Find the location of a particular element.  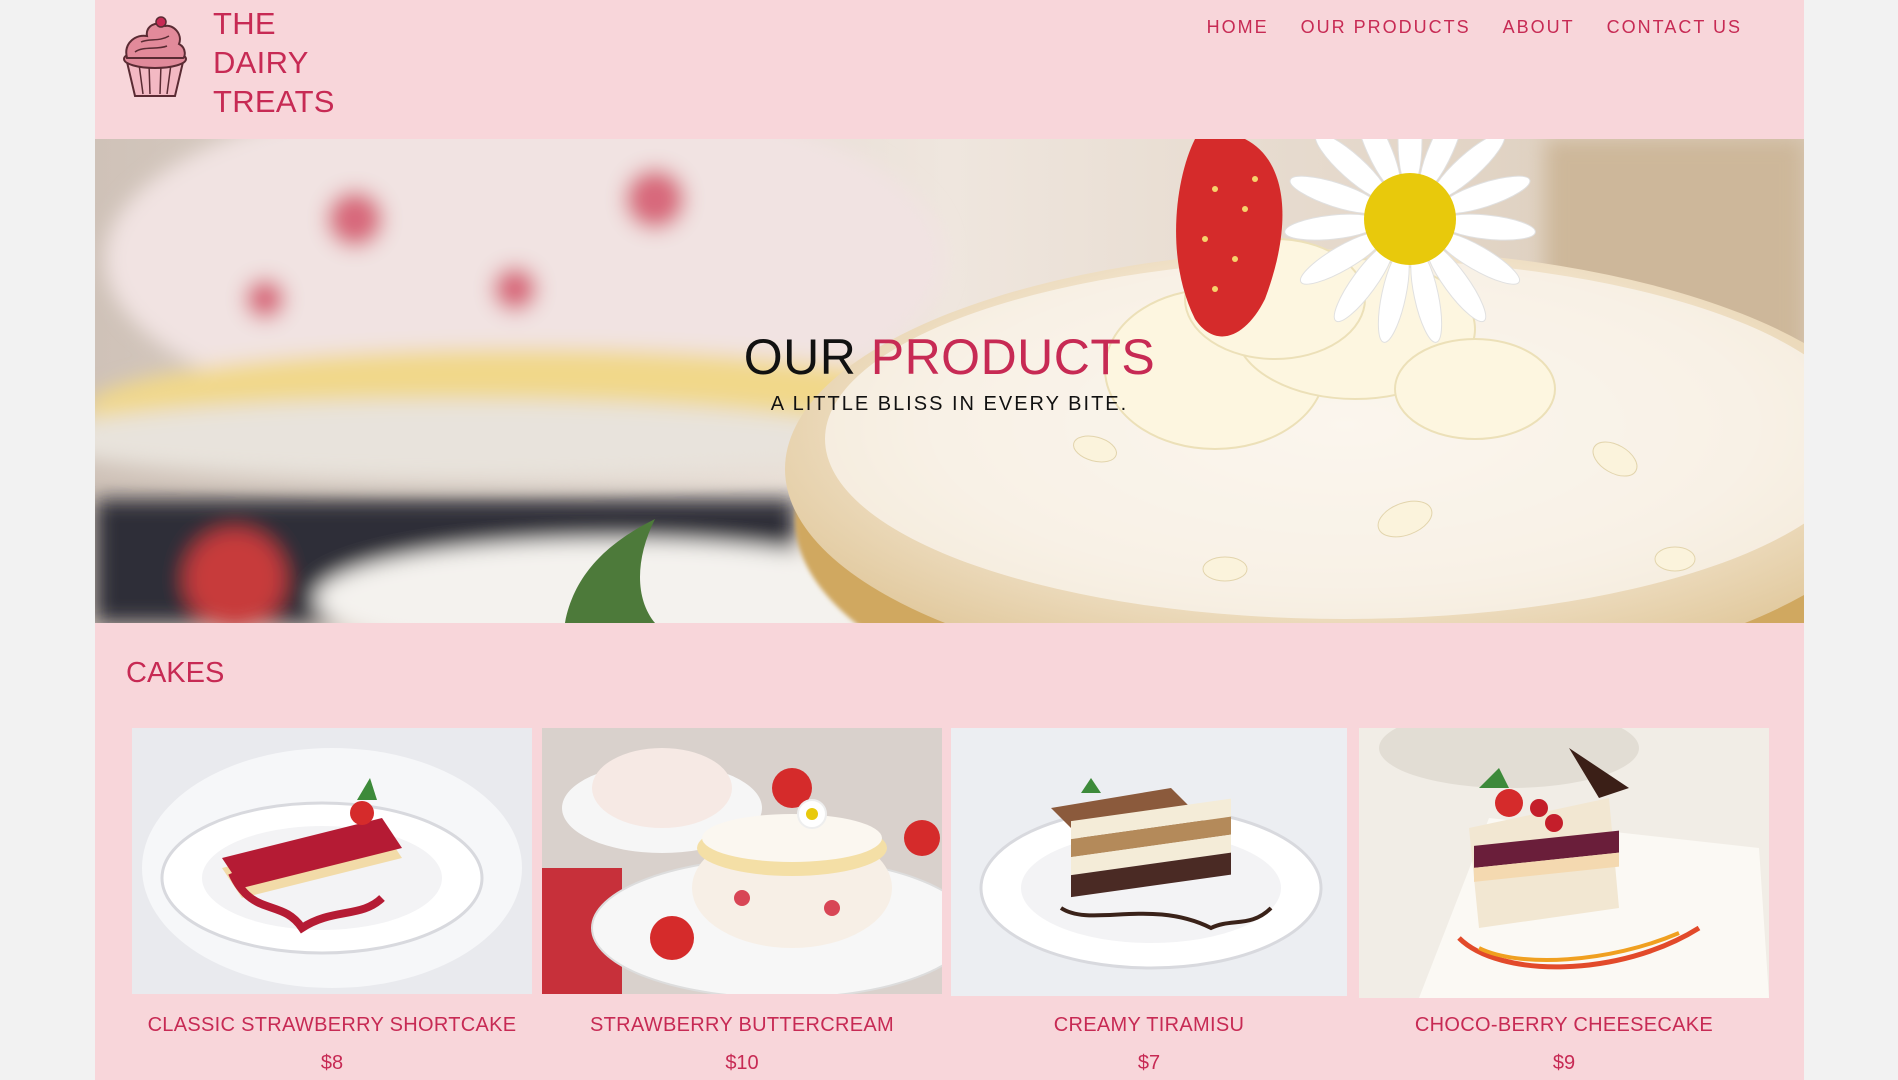

hero-title-part-1: OUR is located at coordinates (800, 357).